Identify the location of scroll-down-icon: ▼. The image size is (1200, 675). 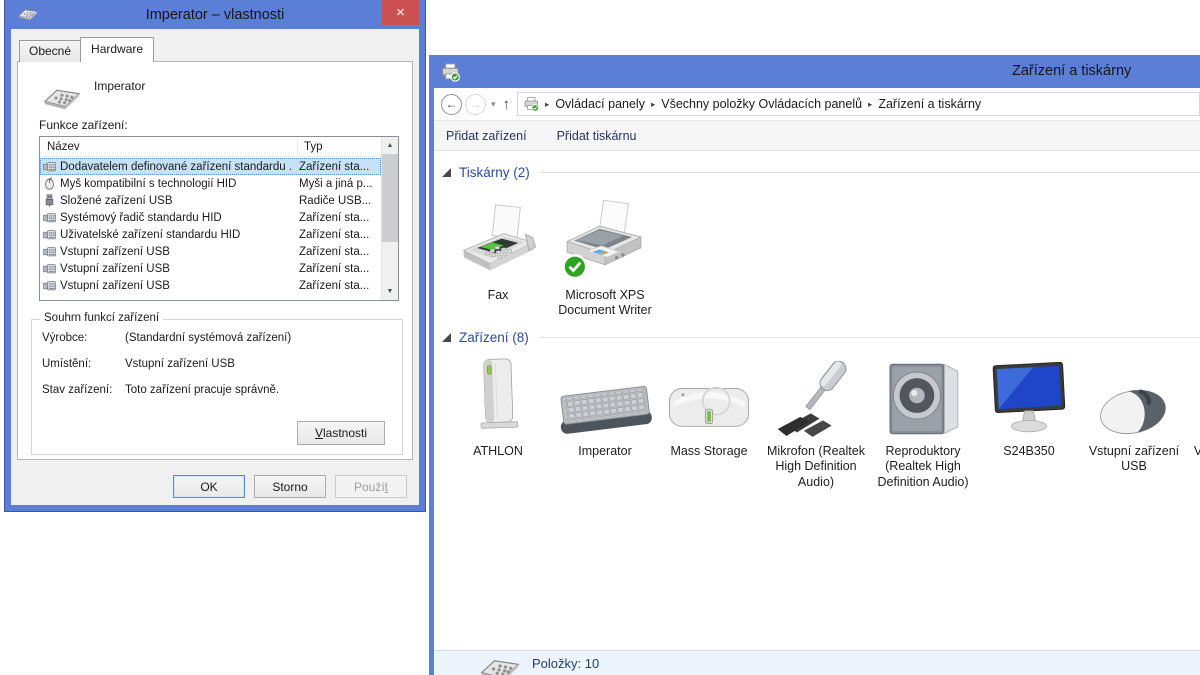
(390, 291).